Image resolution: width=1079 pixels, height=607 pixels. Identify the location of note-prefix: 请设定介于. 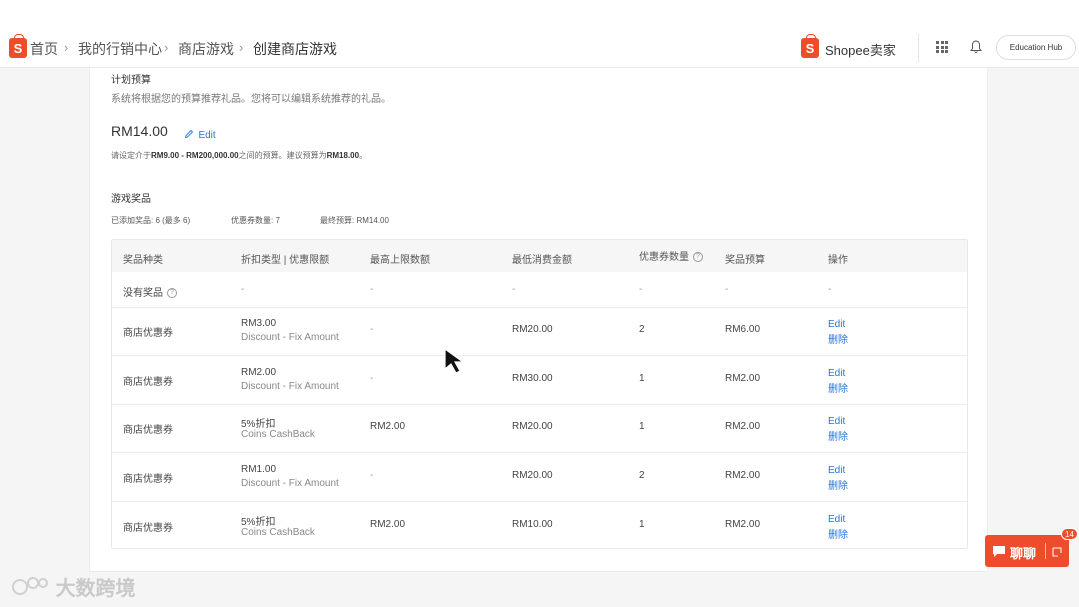
(131, 155).